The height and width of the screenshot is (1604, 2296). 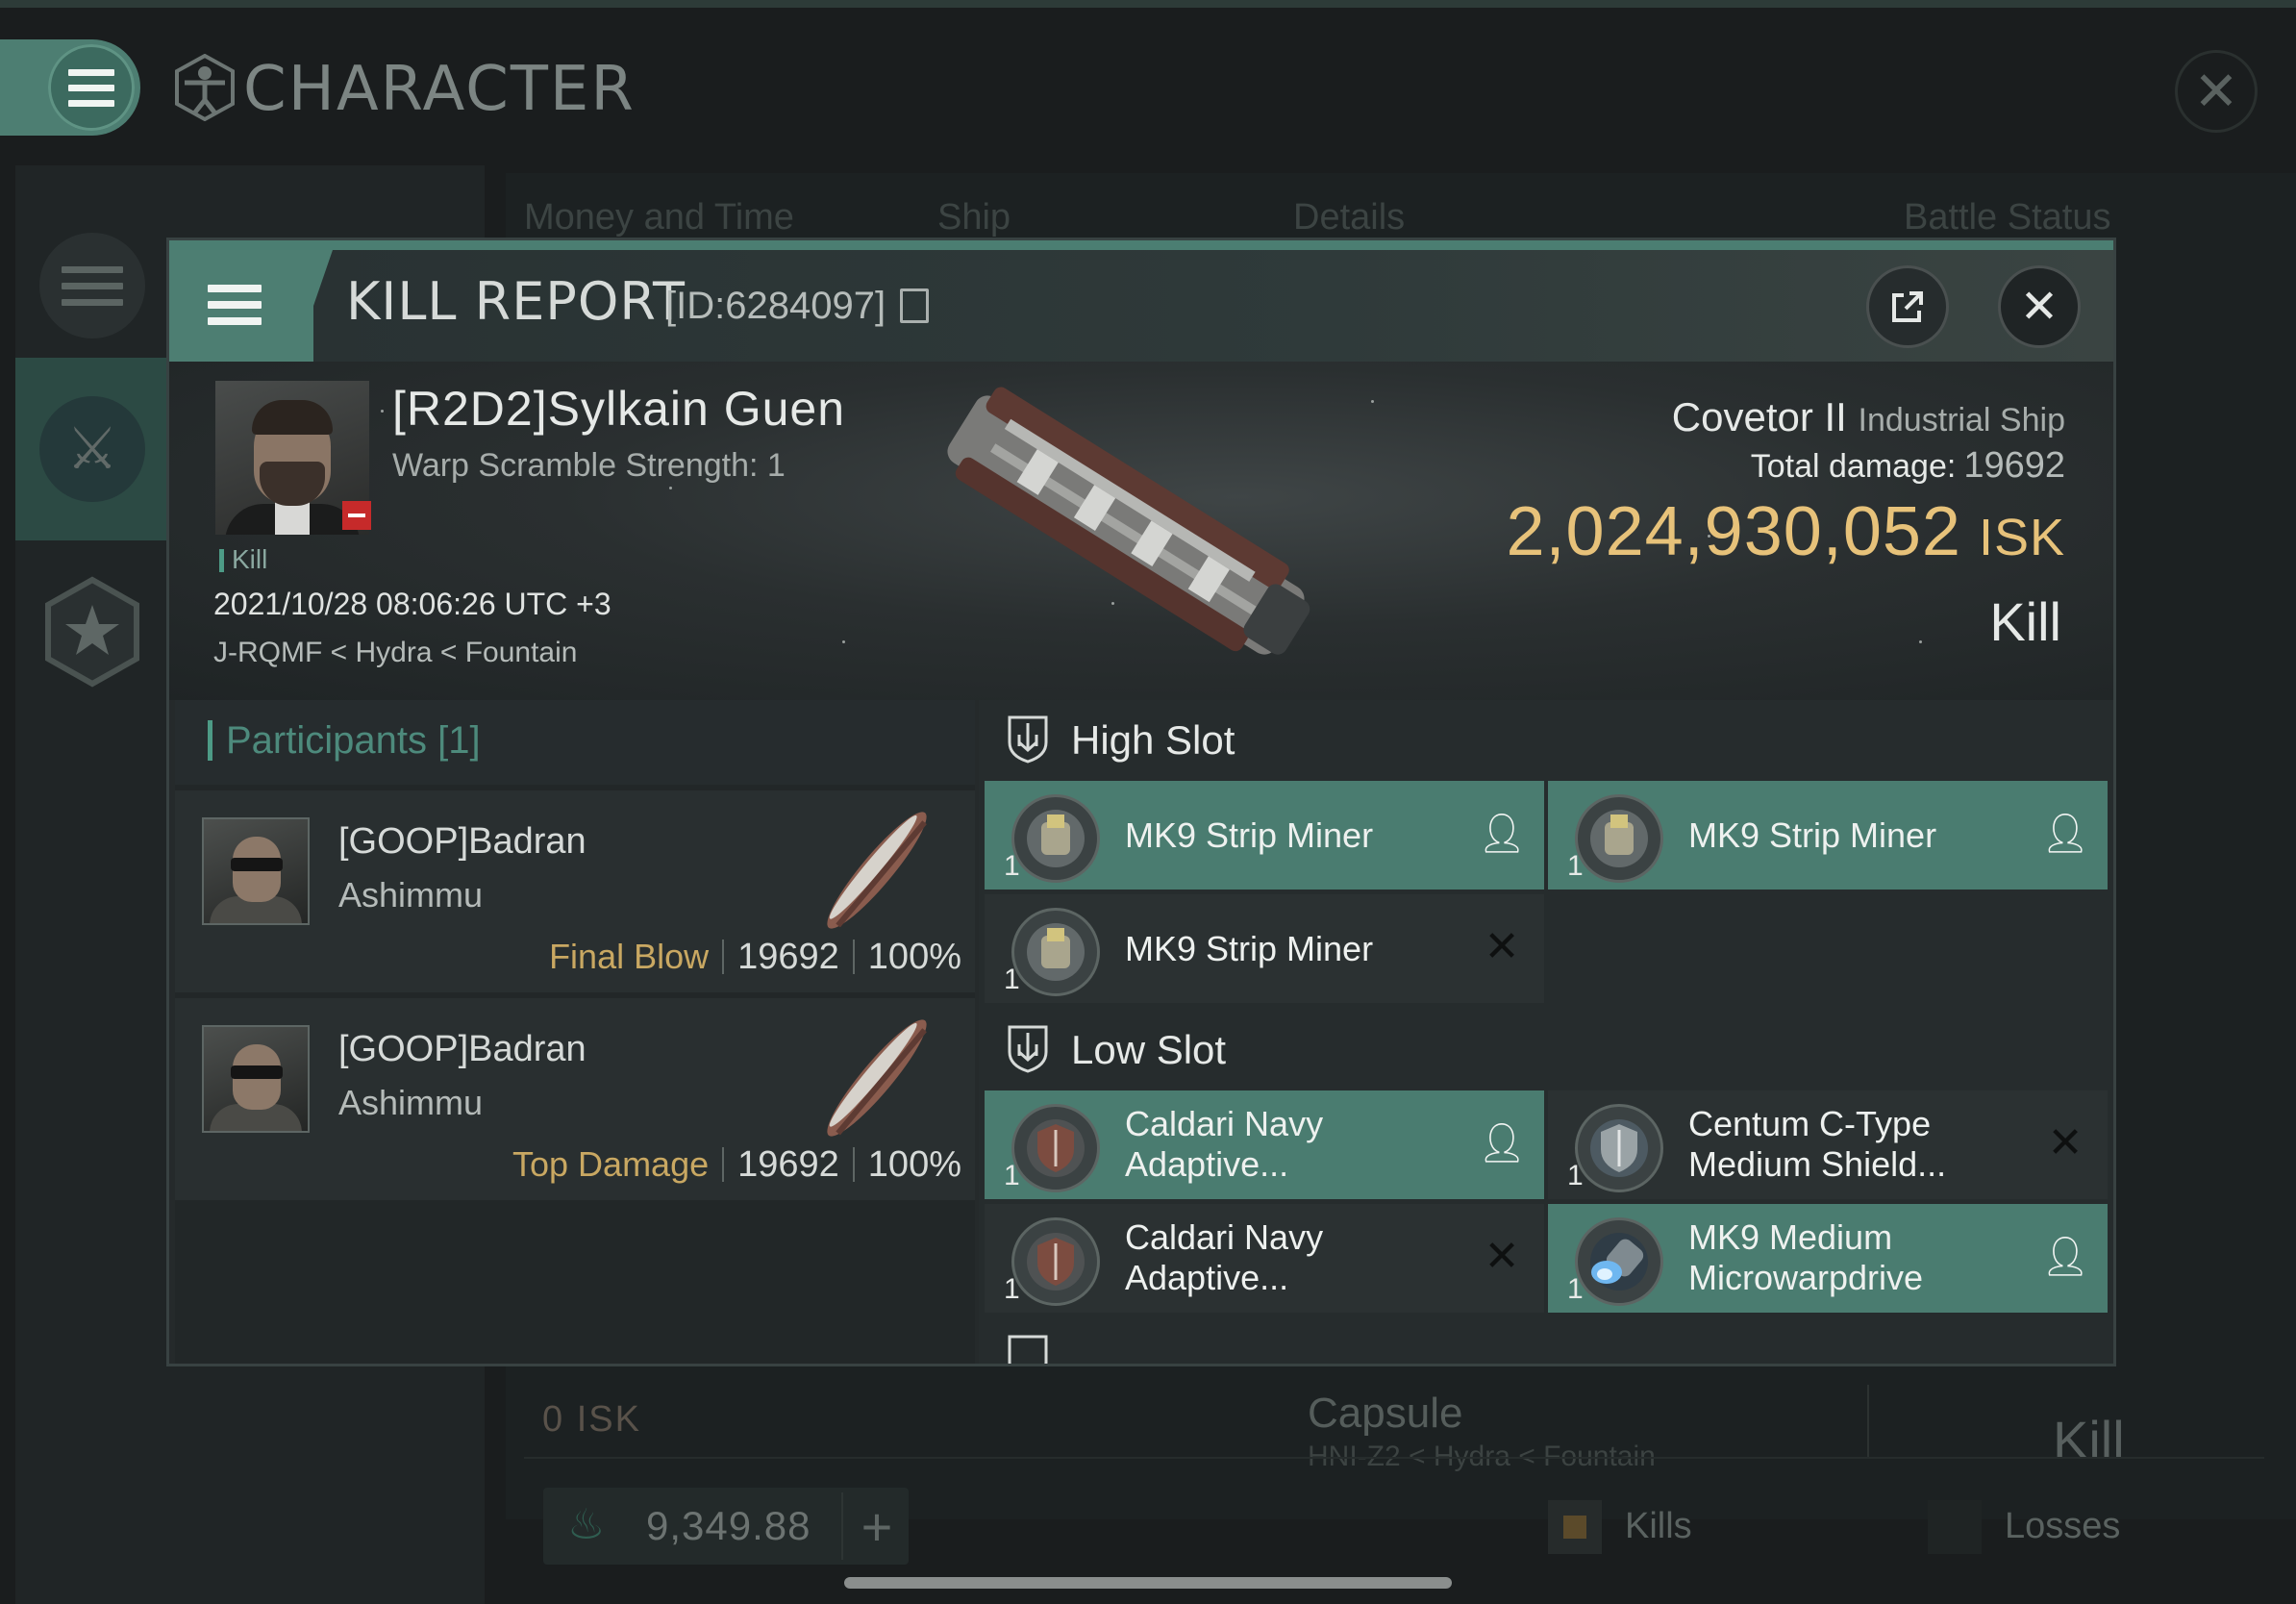 What do you see at coordinates (659, 217) in the screenshot?
I see `column-header: Money and Time` at bounding box center [659, 217].